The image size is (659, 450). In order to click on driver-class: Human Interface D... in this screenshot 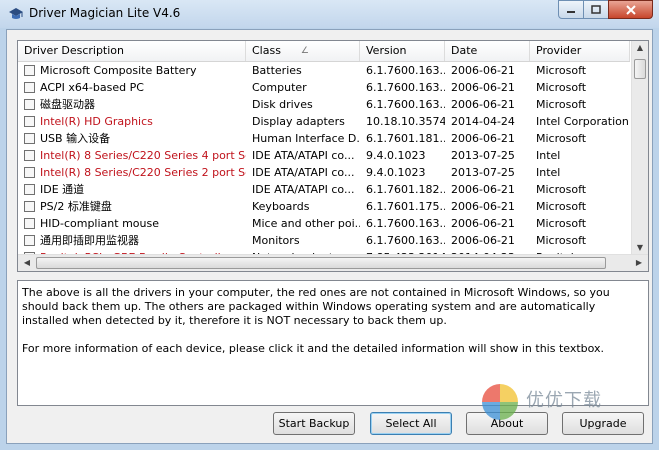, I will do `click(306, 138)`.